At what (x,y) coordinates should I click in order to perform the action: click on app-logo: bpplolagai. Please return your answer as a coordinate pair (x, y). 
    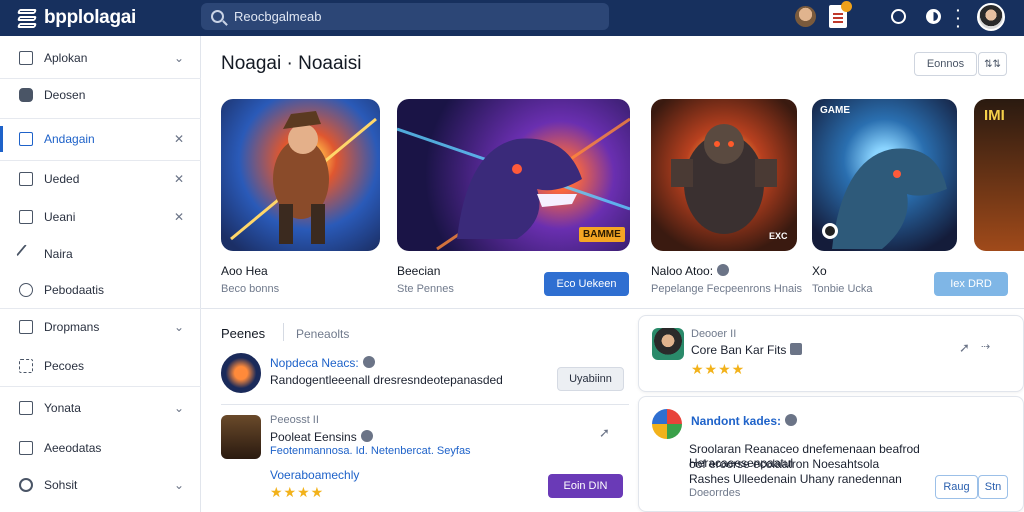
    Looking at the image, I should click on (108, 18).